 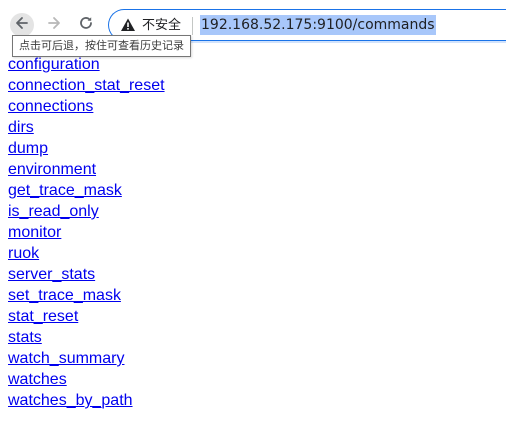 What do you see at coordinates (128, 25) in the screenshot?
I see `warning-triangle-icon` at bounding box center [128, 25].